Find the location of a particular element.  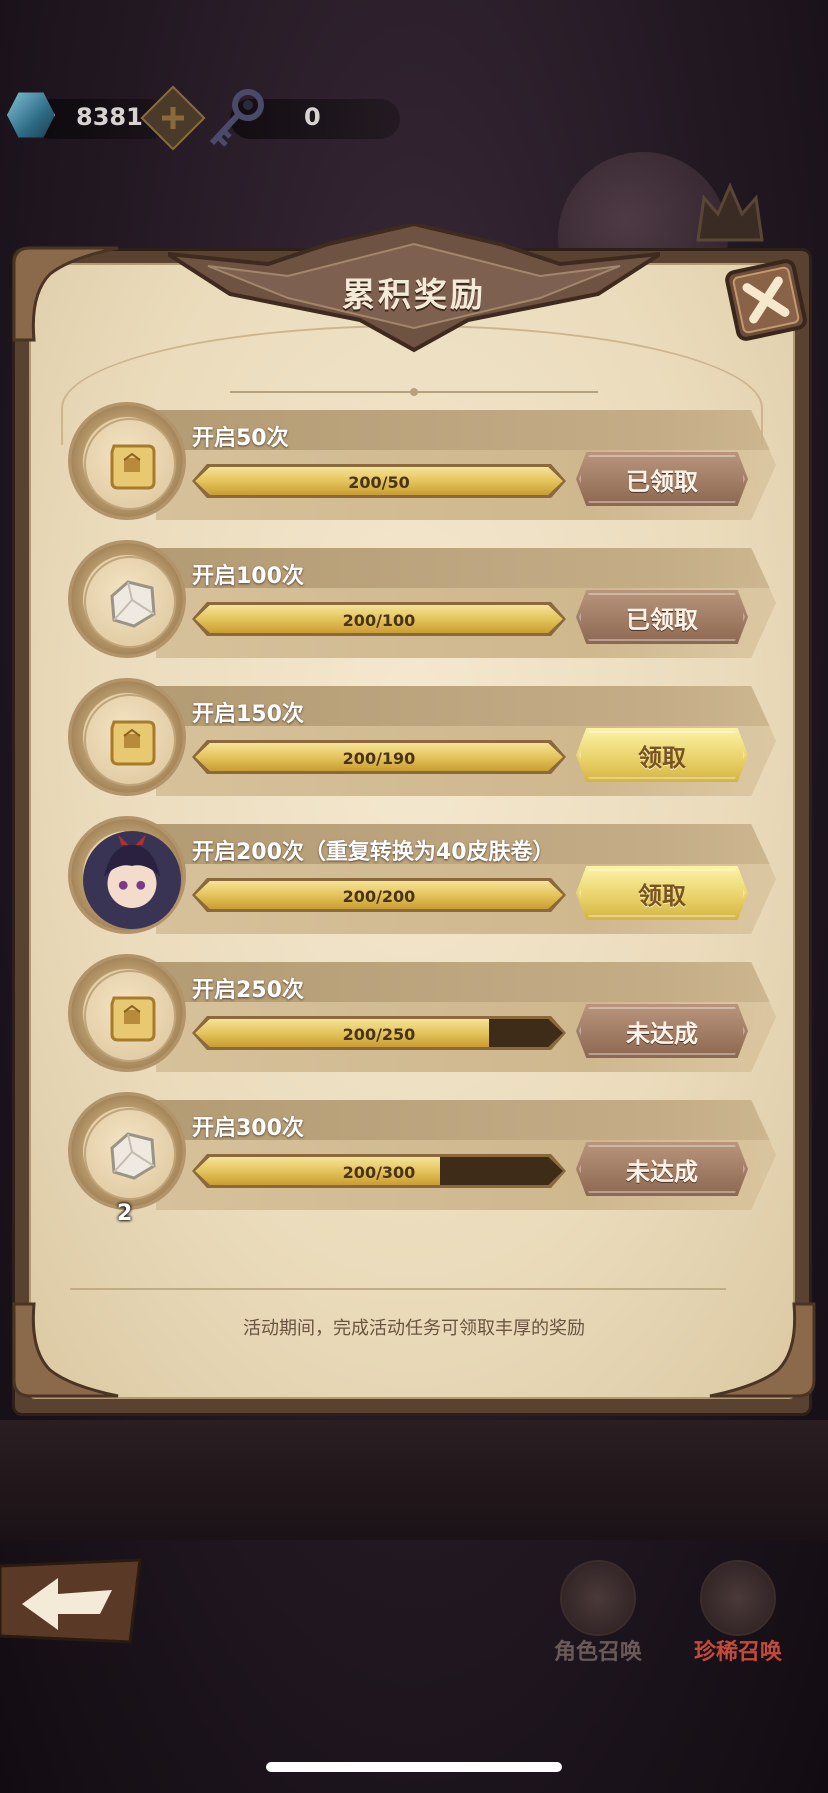

reward-medallion: 2 is located at coordinates (127, 1159).